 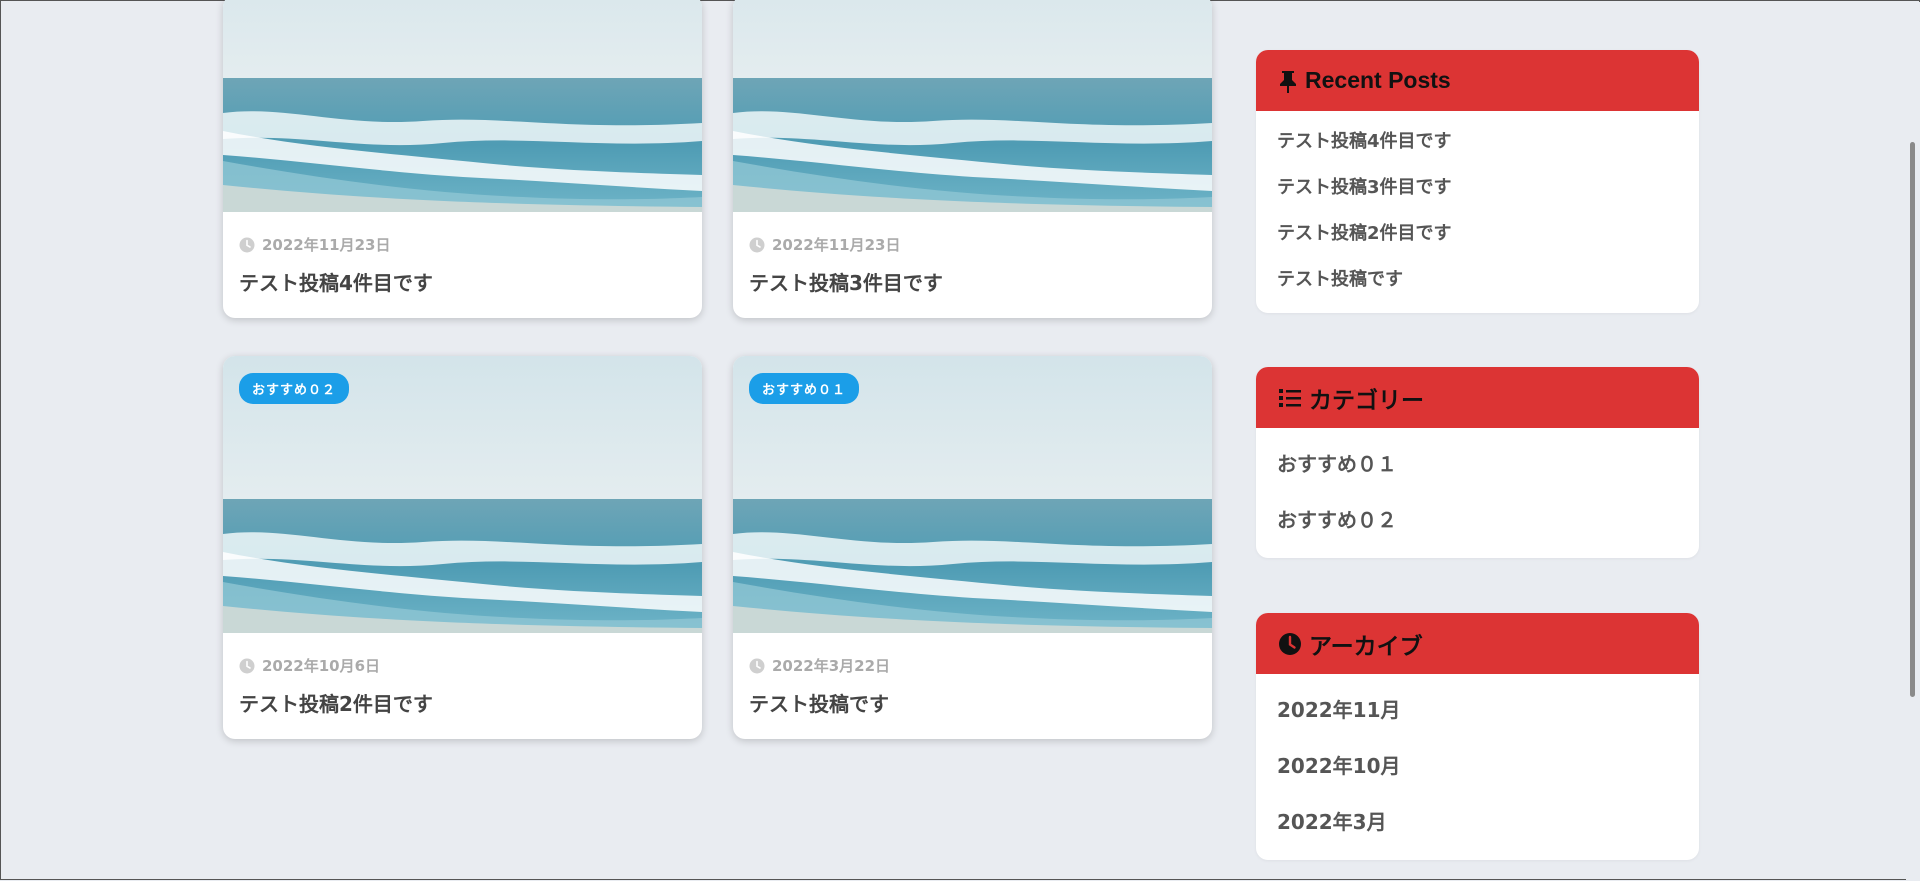 I want to click on list-item: おすすめ０２, so click(x=1477, y=520).